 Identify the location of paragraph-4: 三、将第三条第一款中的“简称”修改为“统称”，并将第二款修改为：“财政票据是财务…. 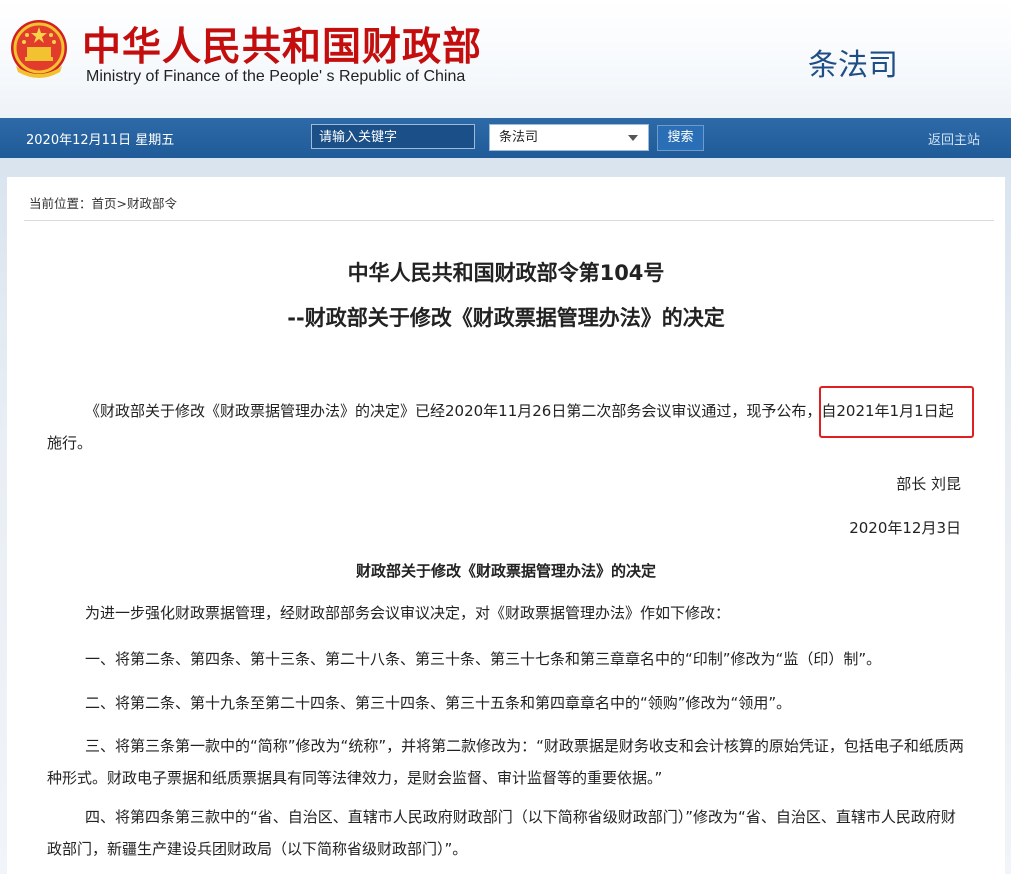
(505, 762).